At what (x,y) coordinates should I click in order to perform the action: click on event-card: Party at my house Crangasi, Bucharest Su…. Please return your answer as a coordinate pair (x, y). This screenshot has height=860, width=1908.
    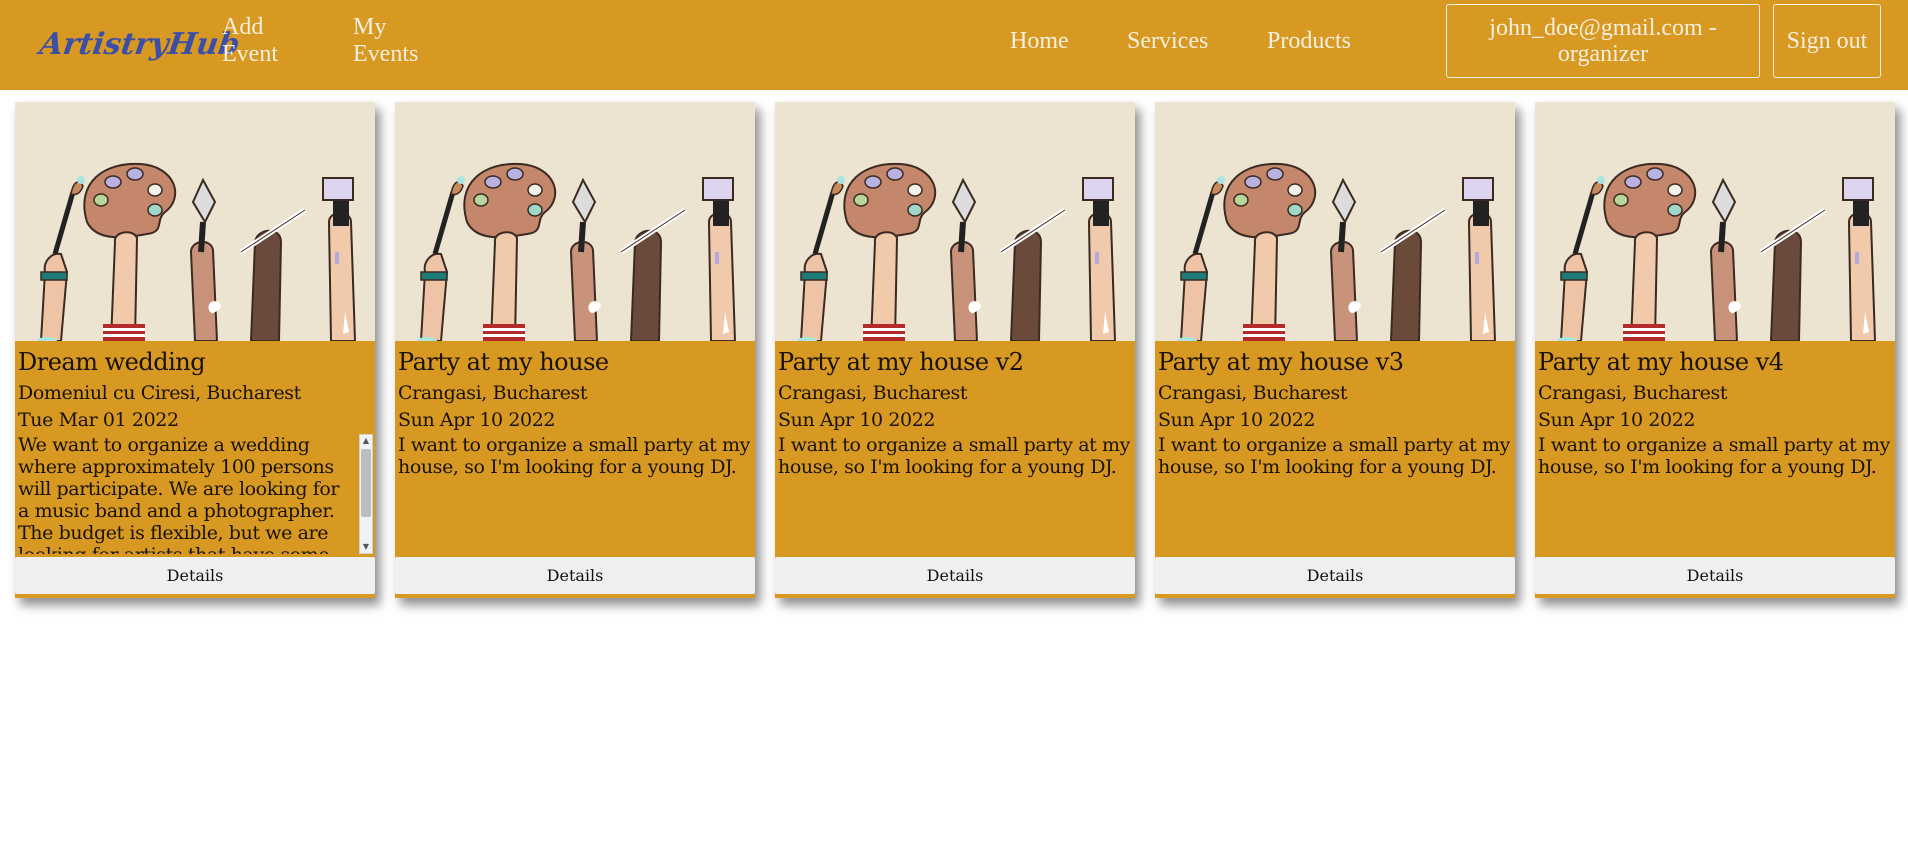
    Looking at the image, I should click on (575, 350).